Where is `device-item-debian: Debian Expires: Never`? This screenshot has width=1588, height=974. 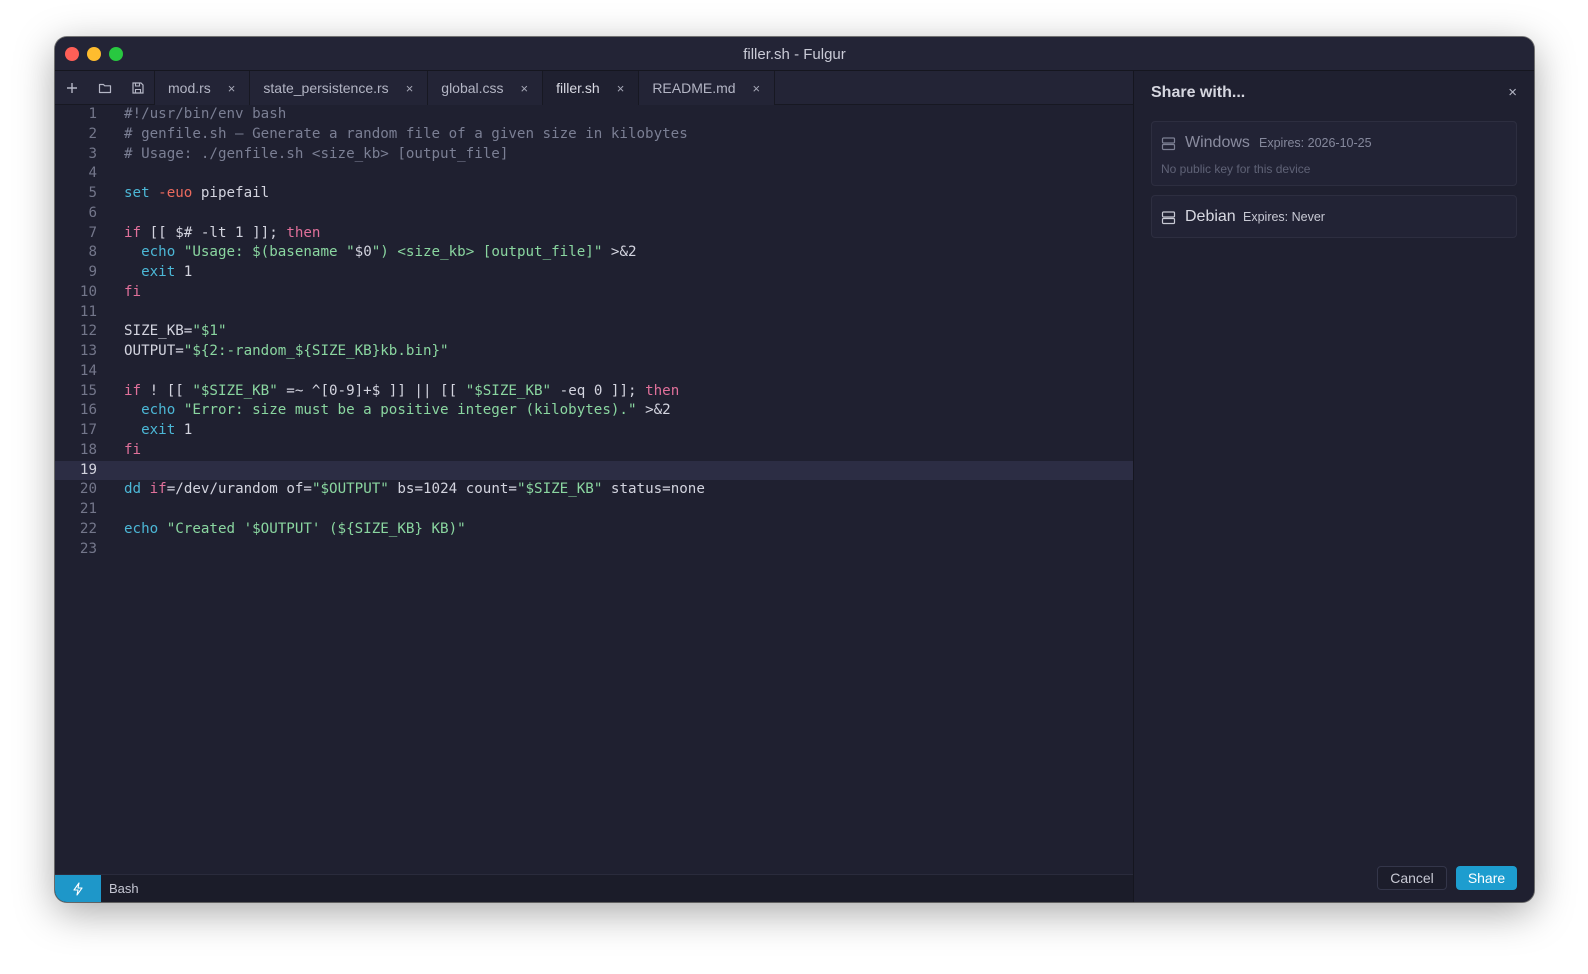 device-item-debian: Debian Expires: Never is located at coordinates (1334, 216).